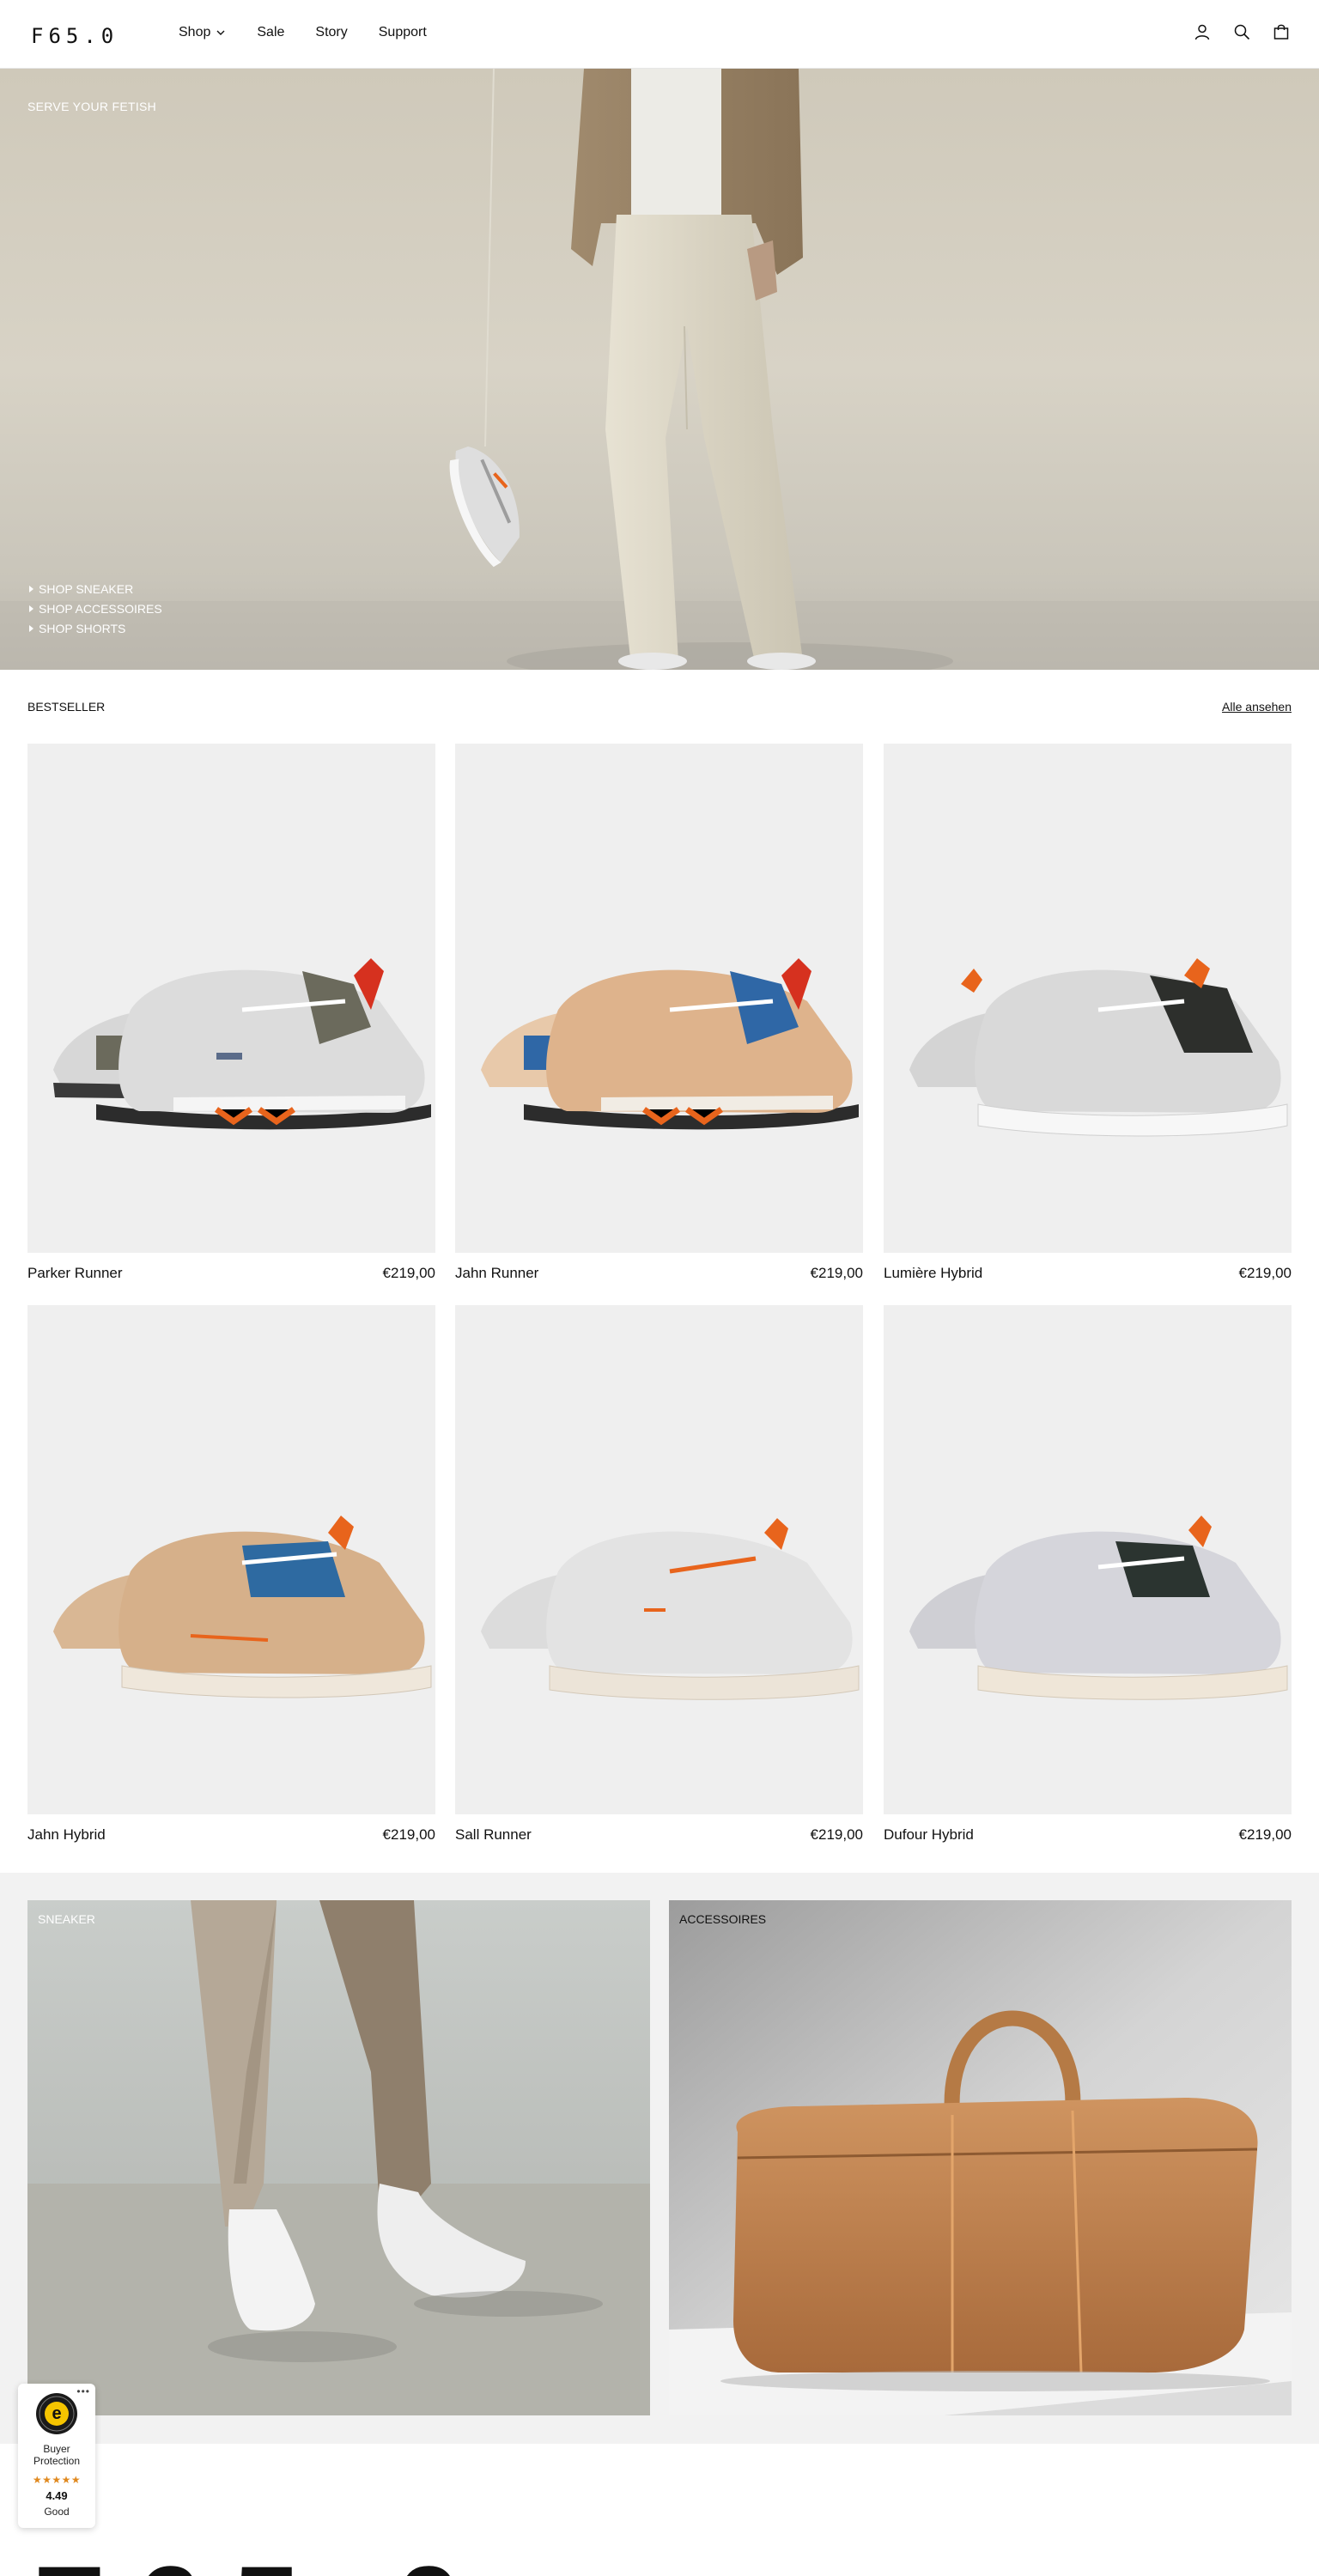  Describe the element at coordinates (1088, 1273) in the screenshot. I see `product-meta: Lumière Hybrid €219,00` at that location.